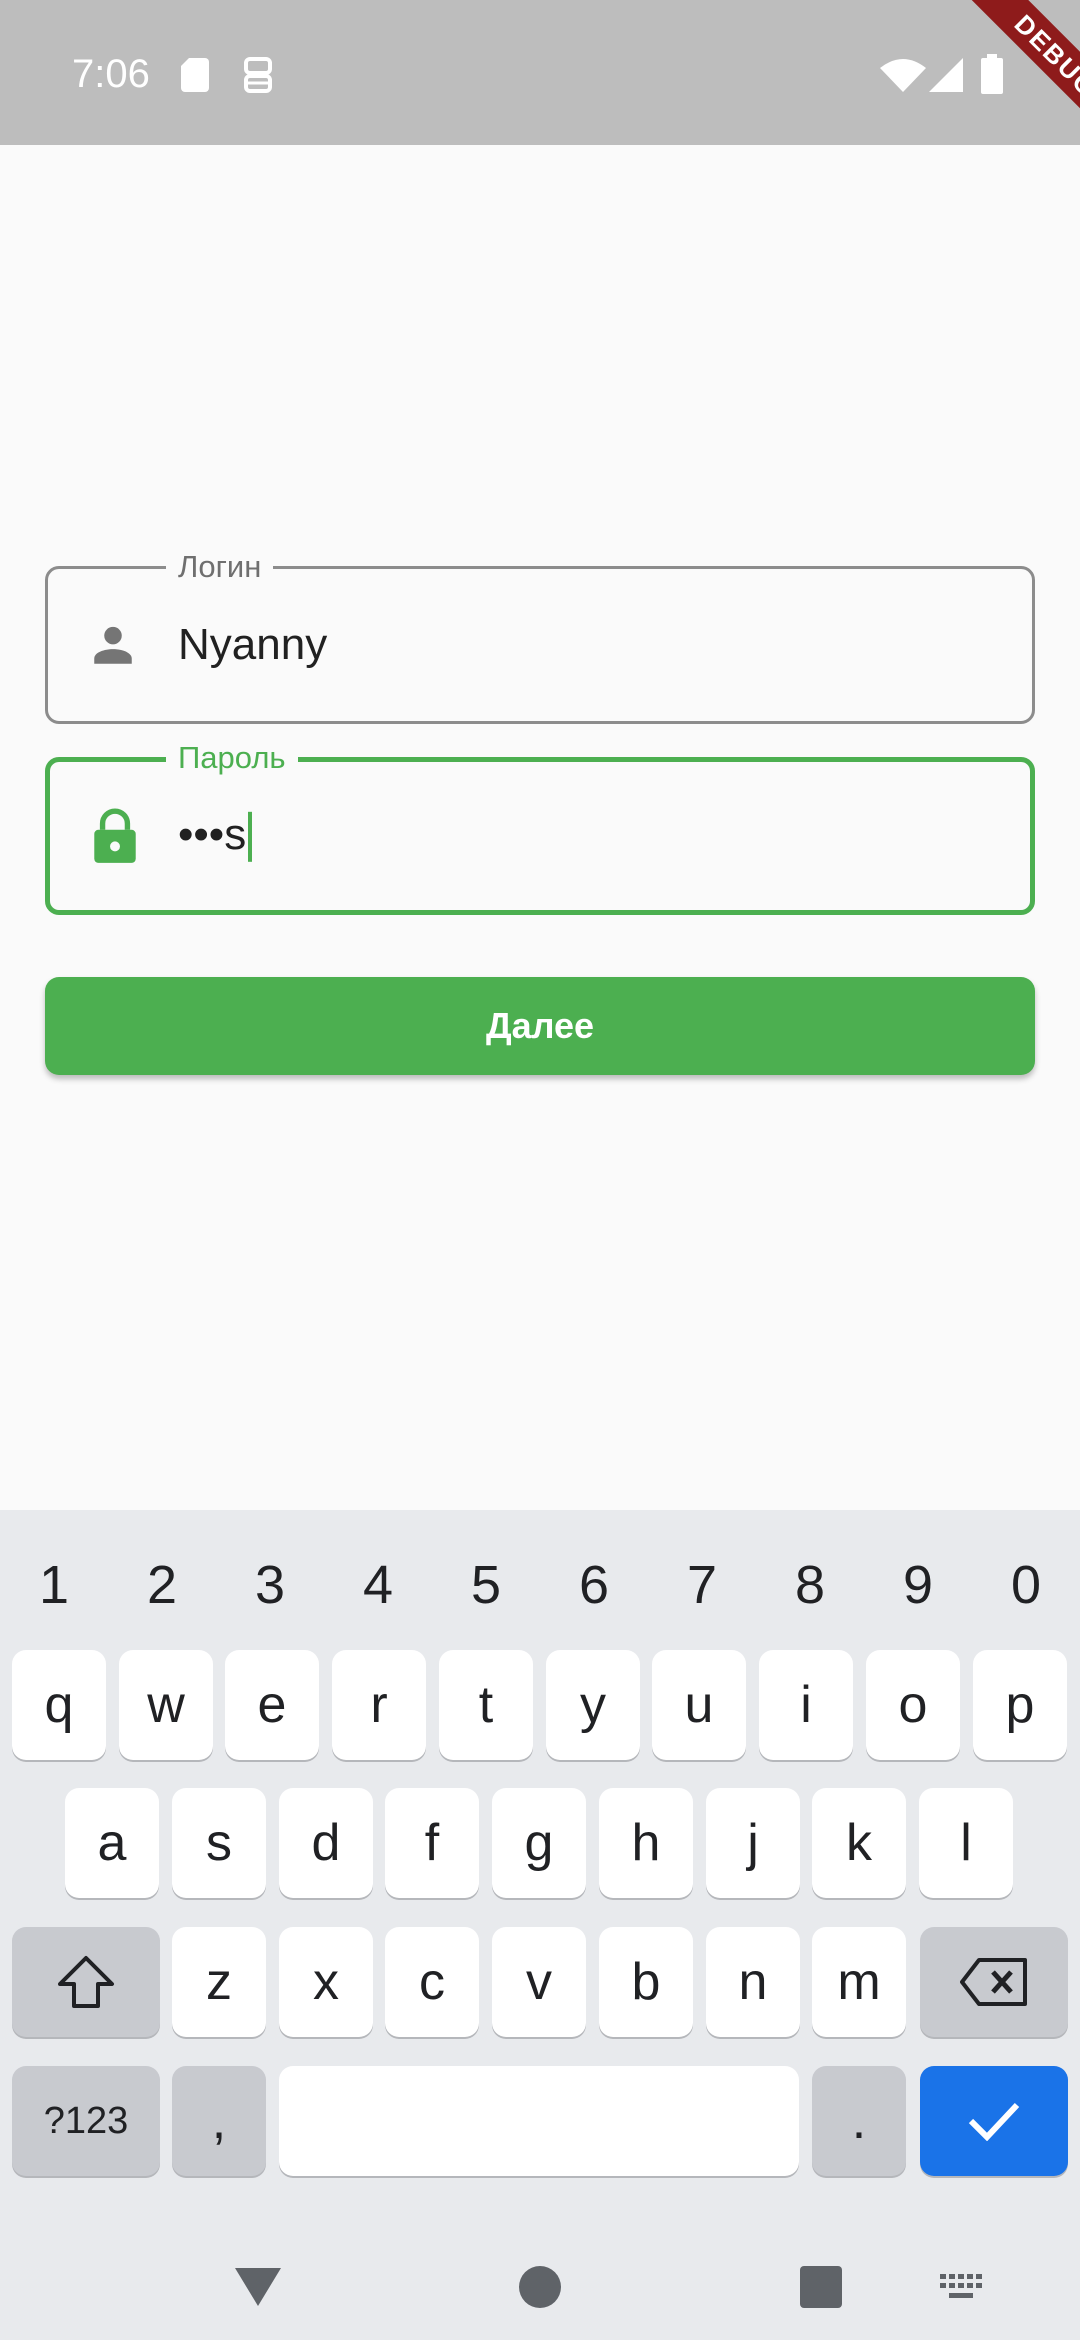 Image resolution: width=1080 pixels, height=2340 pixels. Describe the element at coordinates (270, 1585) in the screenshot. I see `key-3: 3` at that location.